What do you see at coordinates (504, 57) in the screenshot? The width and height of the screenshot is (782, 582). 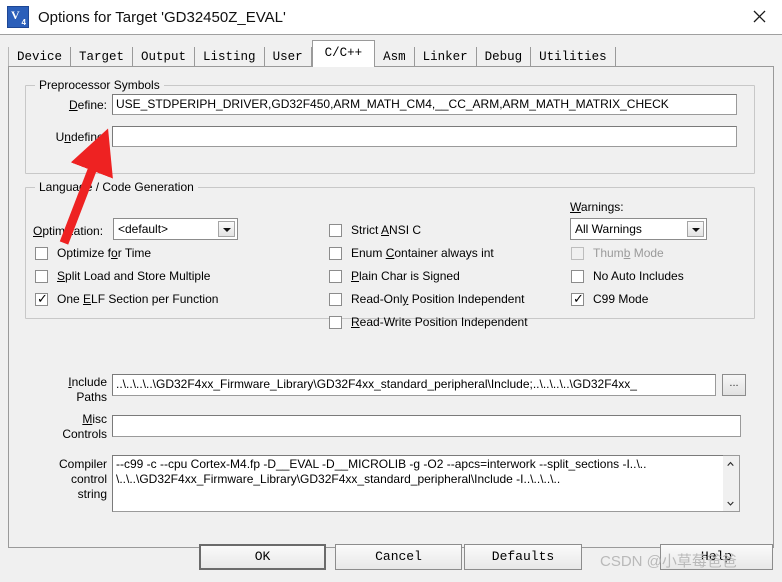 I see `tab-debug: Debug` at bounding box center [504, 57].